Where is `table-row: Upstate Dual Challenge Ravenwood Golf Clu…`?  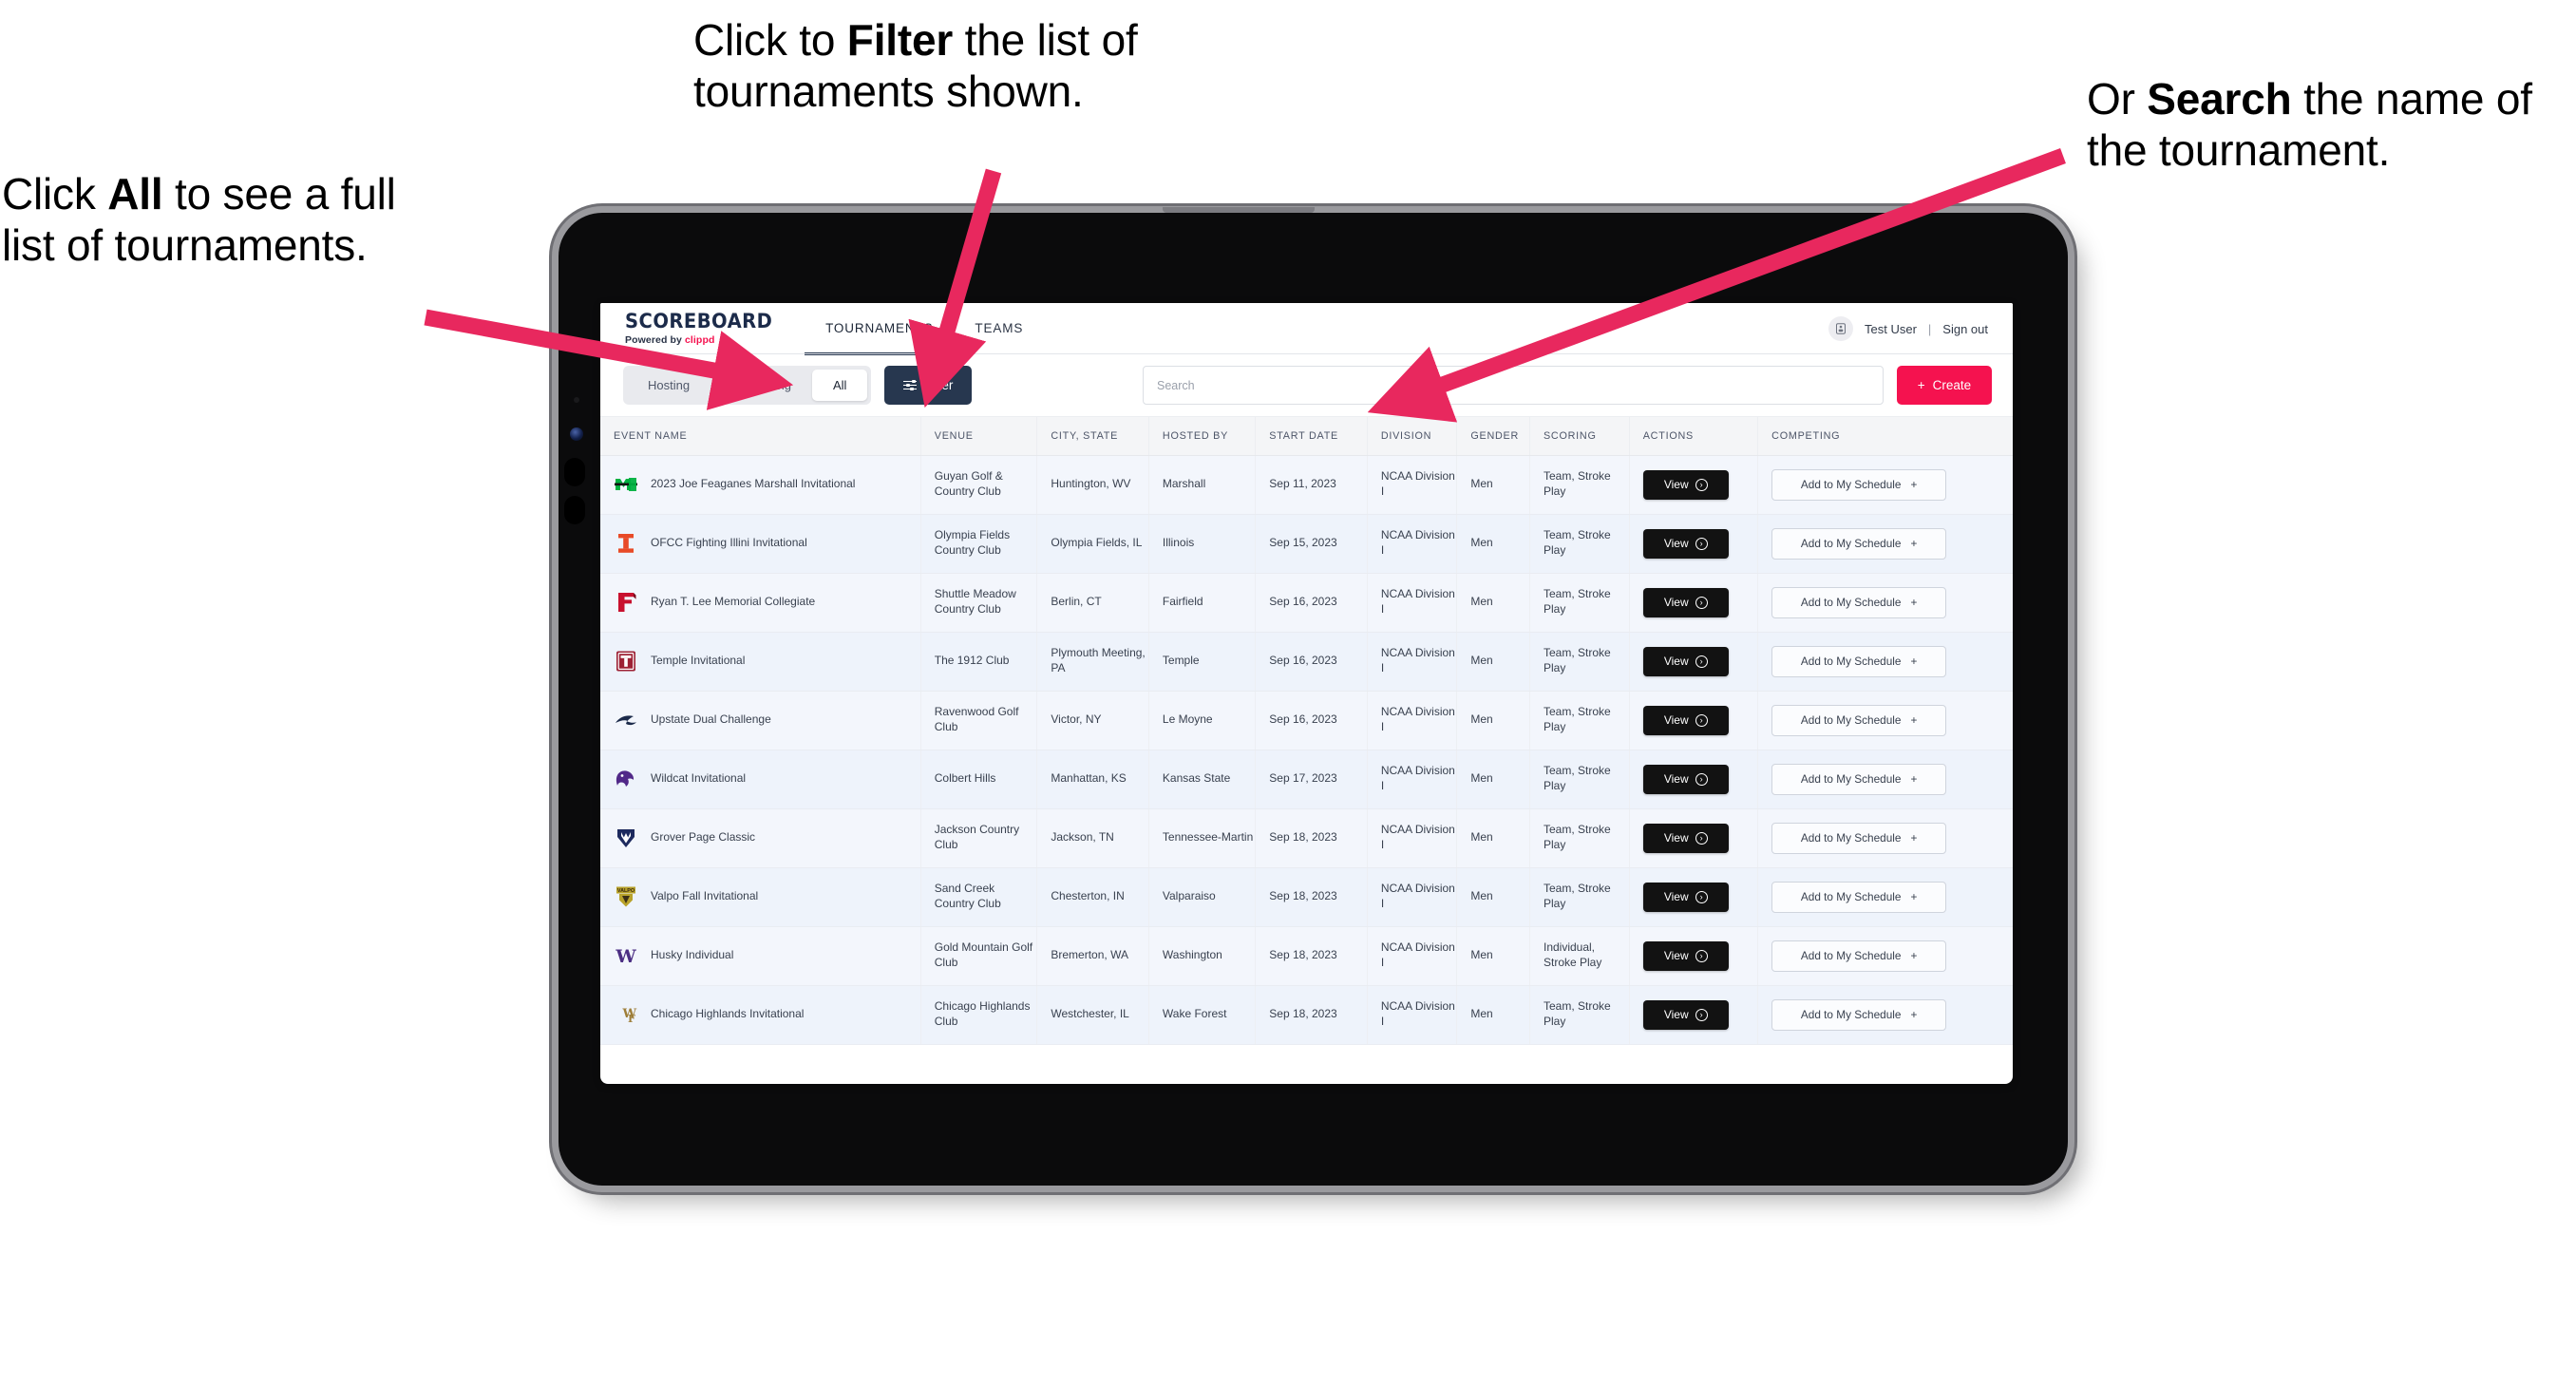 table-row: Upstate Dual Challenge Ravenwood Golf Clu… is located at coordinates (1306, 720).